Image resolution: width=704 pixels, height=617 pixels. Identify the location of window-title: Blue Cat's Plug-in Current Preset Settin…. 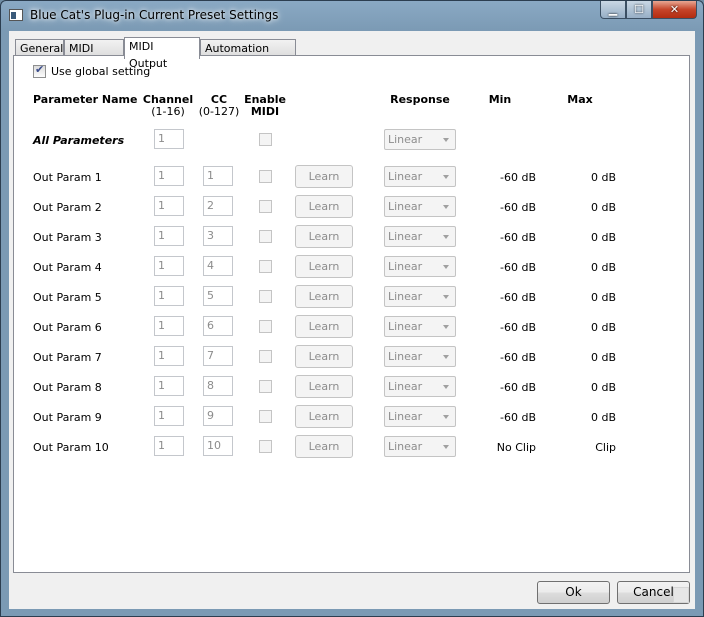
(154, 15).